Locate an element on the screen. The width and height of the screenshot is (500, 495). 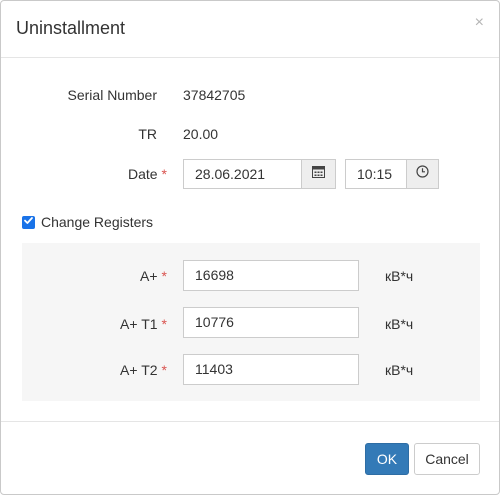
register-input-a-plus-t1: 10776 is located at coordinates (271, 322).